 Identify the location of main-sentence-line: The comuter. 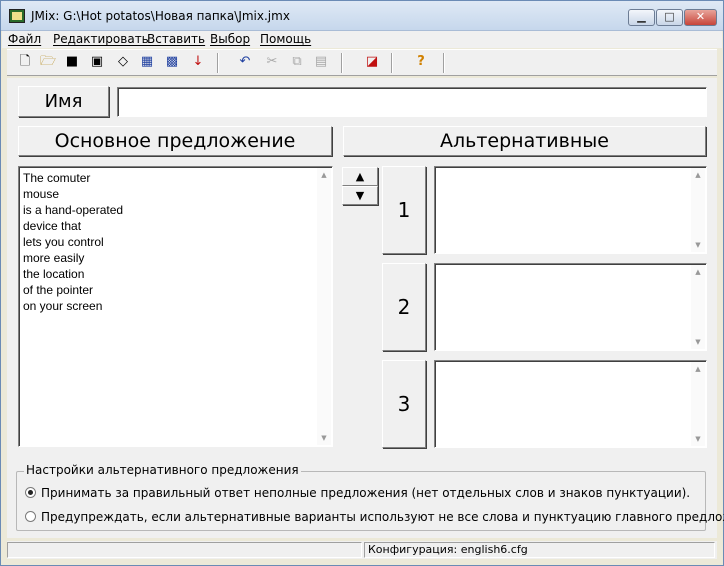
(57, 178).